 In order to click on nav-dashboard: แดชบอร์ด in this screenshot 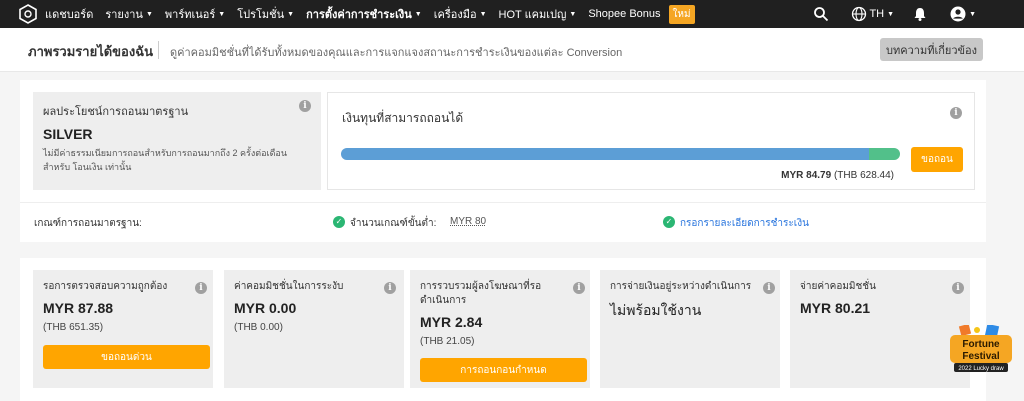, I will do `click(69, 14)`.